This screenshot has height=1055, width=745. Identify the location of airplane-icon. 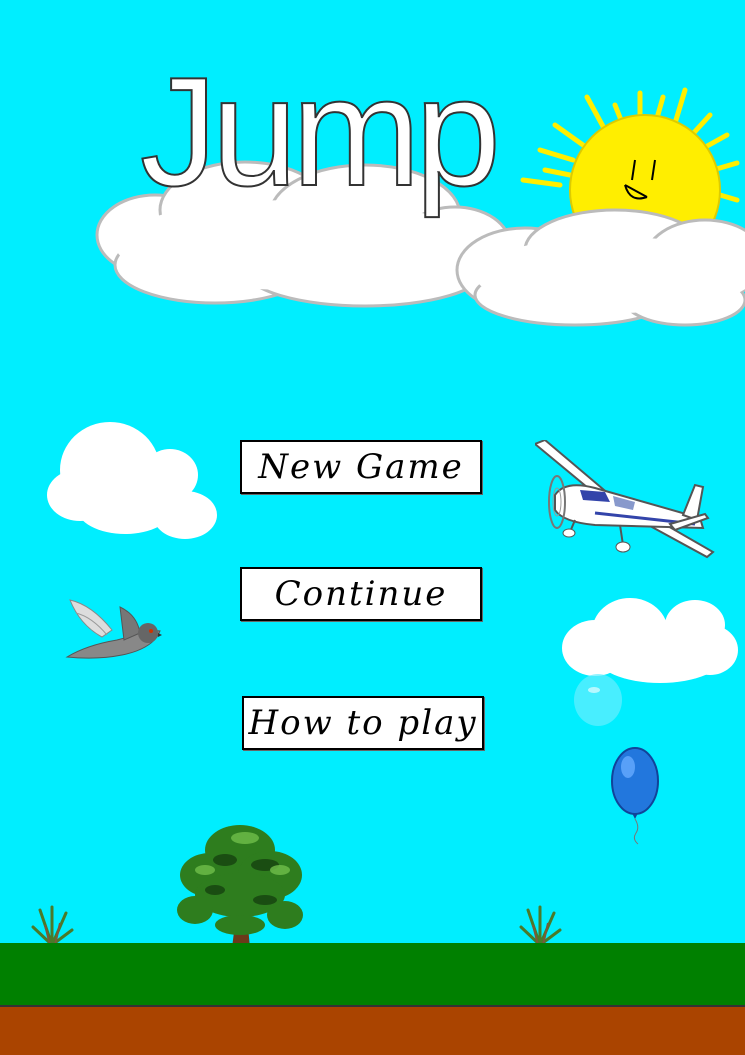
(625, 499).